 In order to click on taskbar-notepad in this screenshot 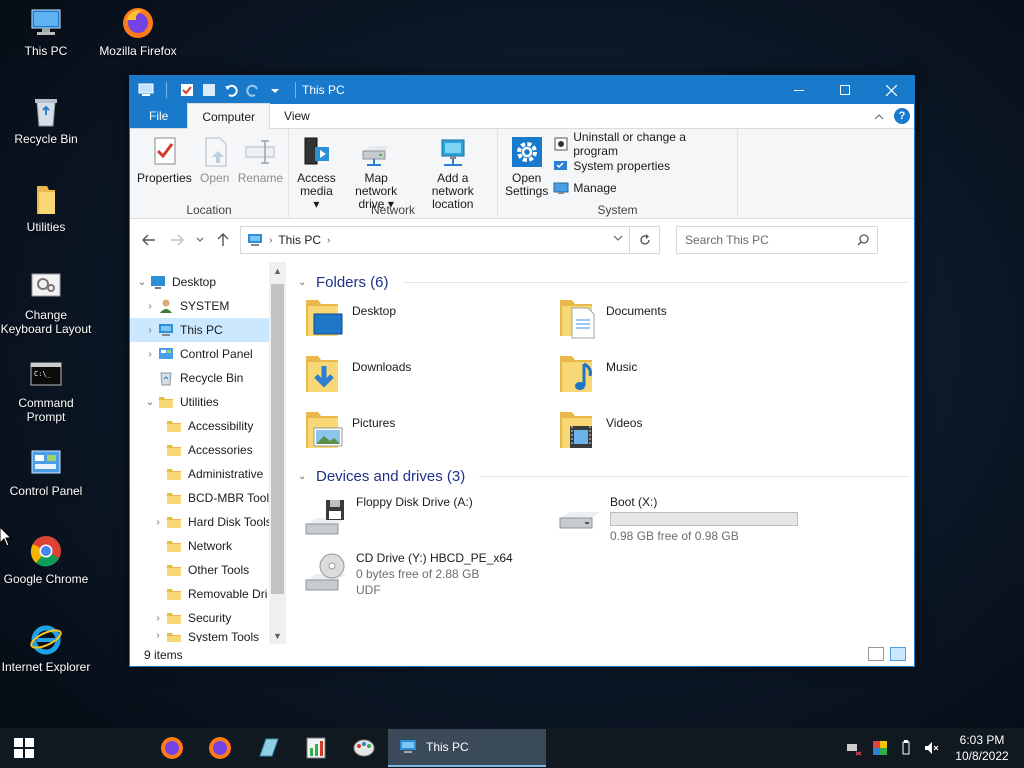, I will do `click(268, 748)`.